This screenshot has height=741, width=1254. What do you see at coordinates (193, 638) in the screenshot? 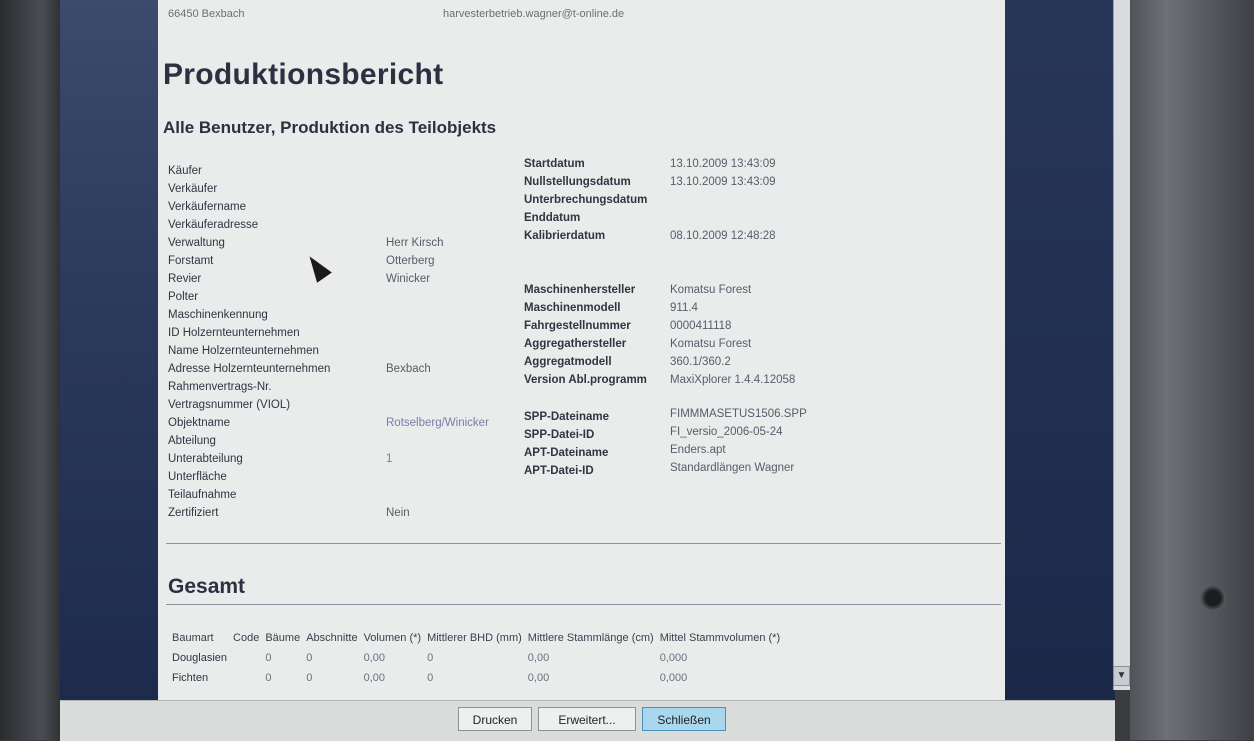
I see `column-header: Baumart` at bounding box center [193, 638].